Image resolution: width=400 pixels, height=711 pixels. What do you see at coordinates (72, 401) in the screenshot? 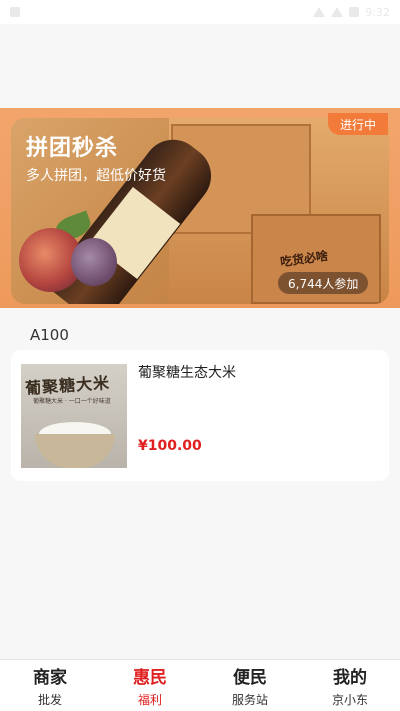
I see `product-image-caption: 葡聚糖大米 · 一口一个好味道` at bounding box center [72, 401].